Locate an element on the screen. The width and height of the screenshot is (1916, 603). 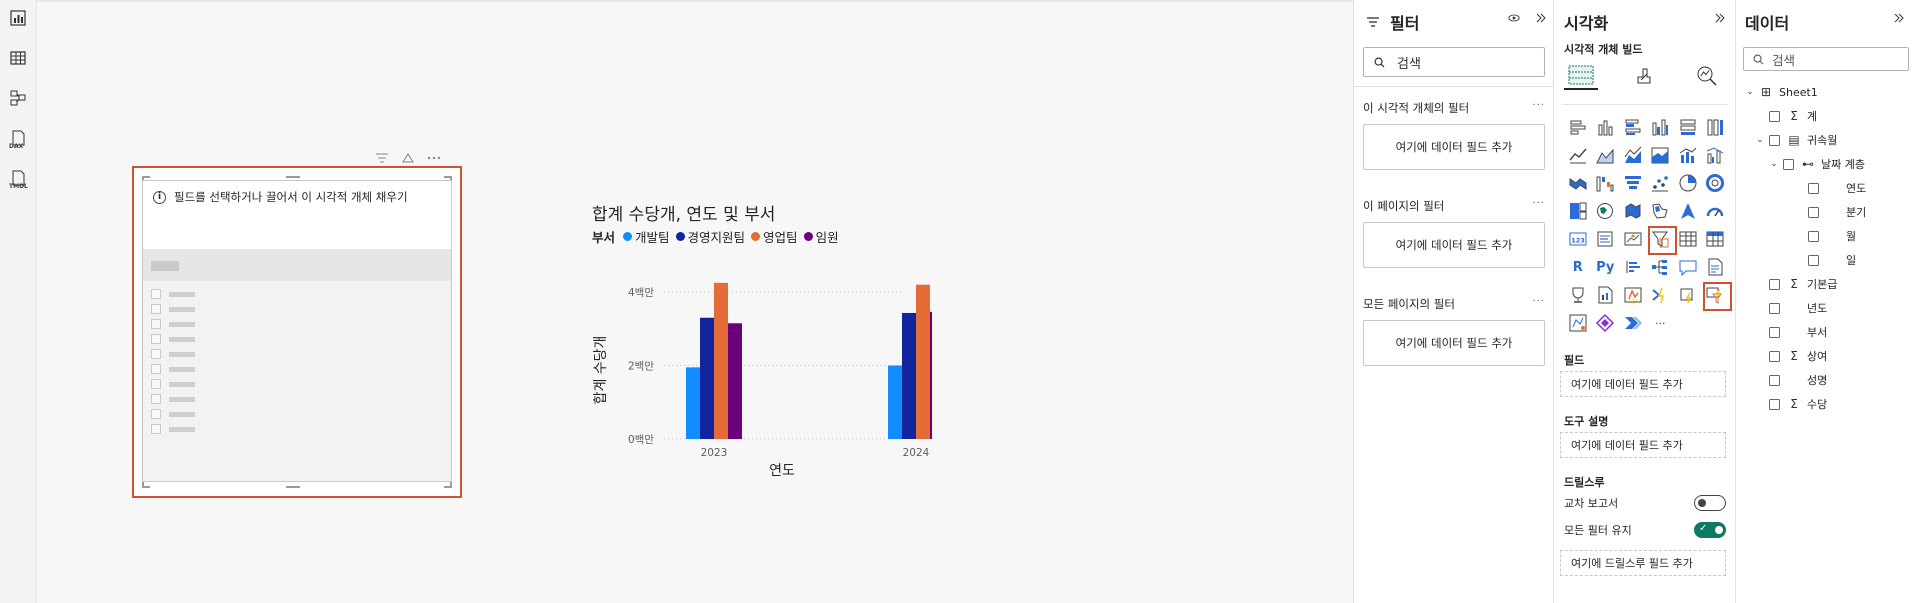
drillthrough-drop-zone: 여기에 드릴스루 필드 추가 is located at coordinates (1643, 563).